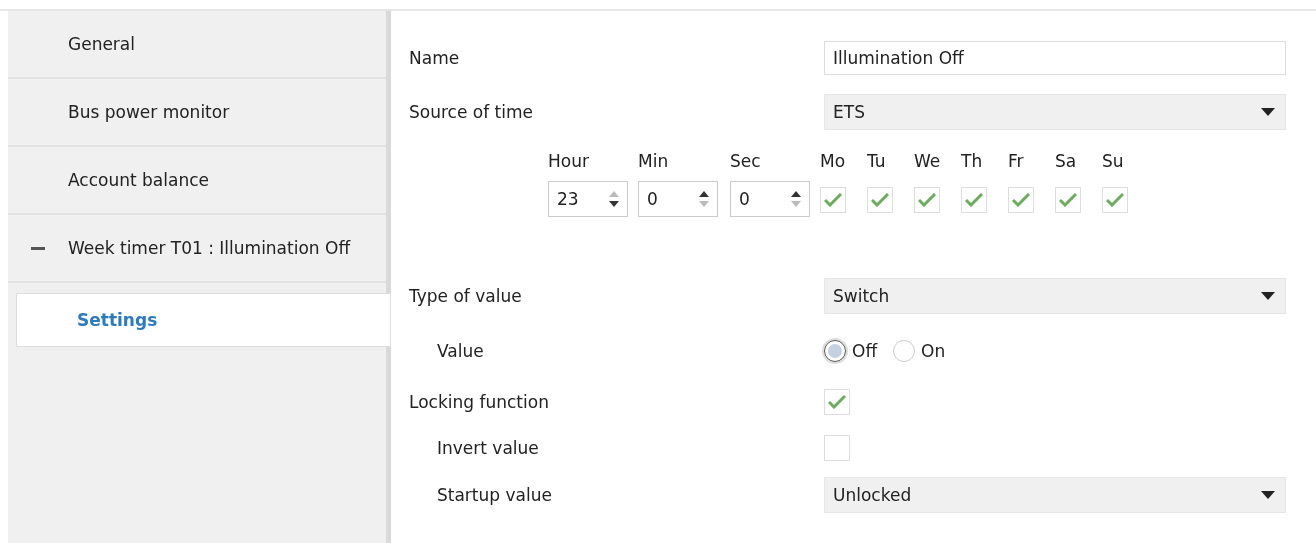 Image resolution: width=1316 pixels, height=543 pixels. Describe the element at coordinates (1066, 161) in the screenshot. I see `weekday-label: Sa` at that location.